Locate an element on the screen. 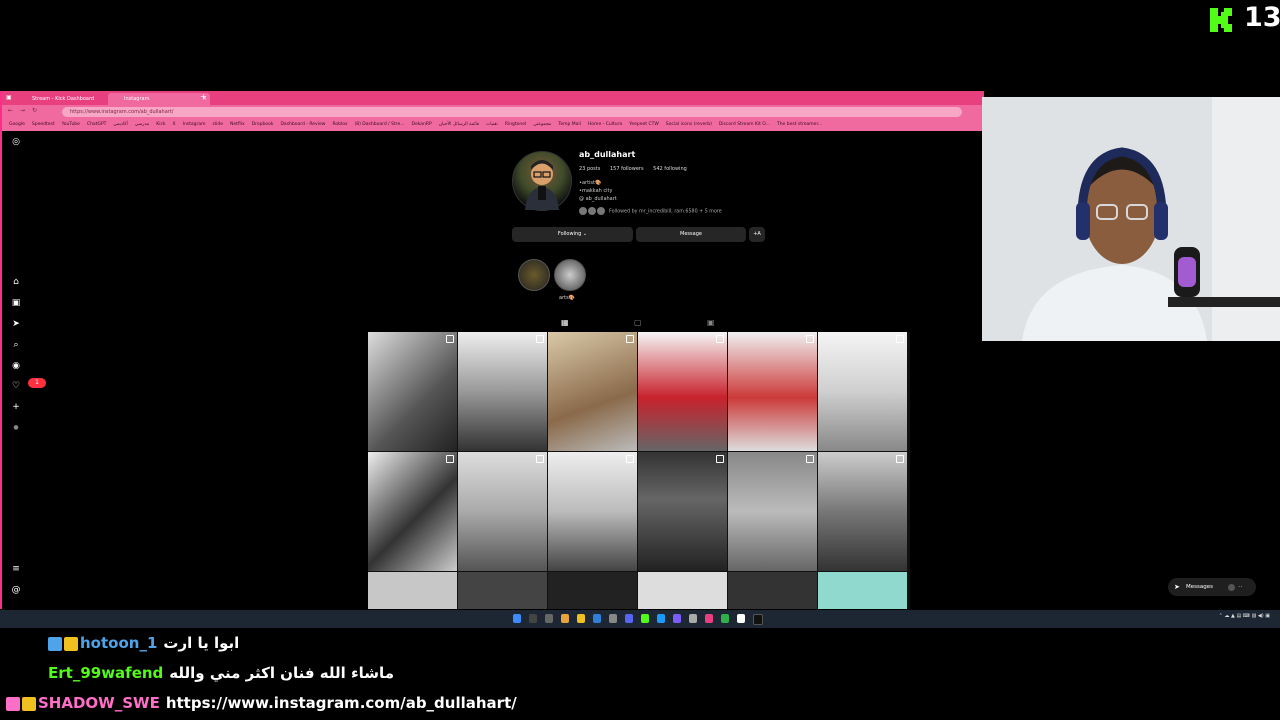 The height and width of the screenshot is (720, 1280). bio-line: @ ab_dullahart is located at coordinates (598, 199).